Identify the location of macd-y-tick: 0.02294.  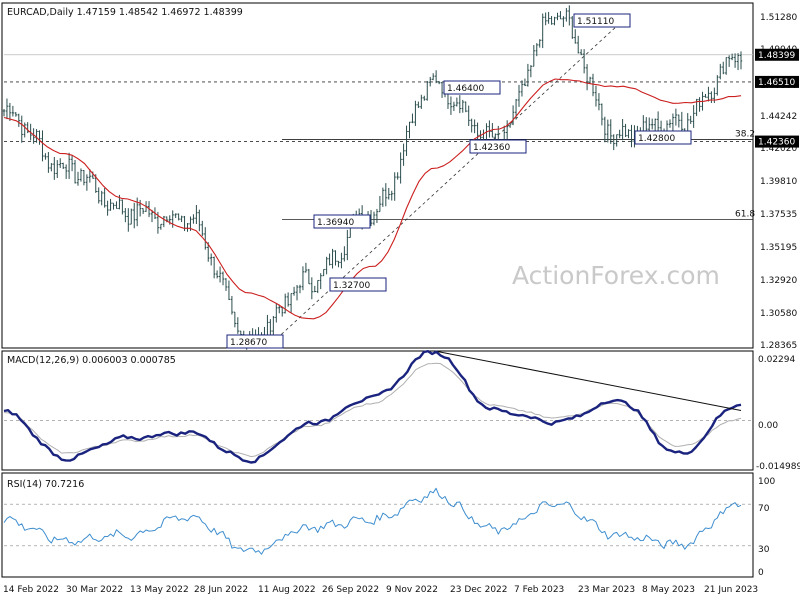
(776, 360).